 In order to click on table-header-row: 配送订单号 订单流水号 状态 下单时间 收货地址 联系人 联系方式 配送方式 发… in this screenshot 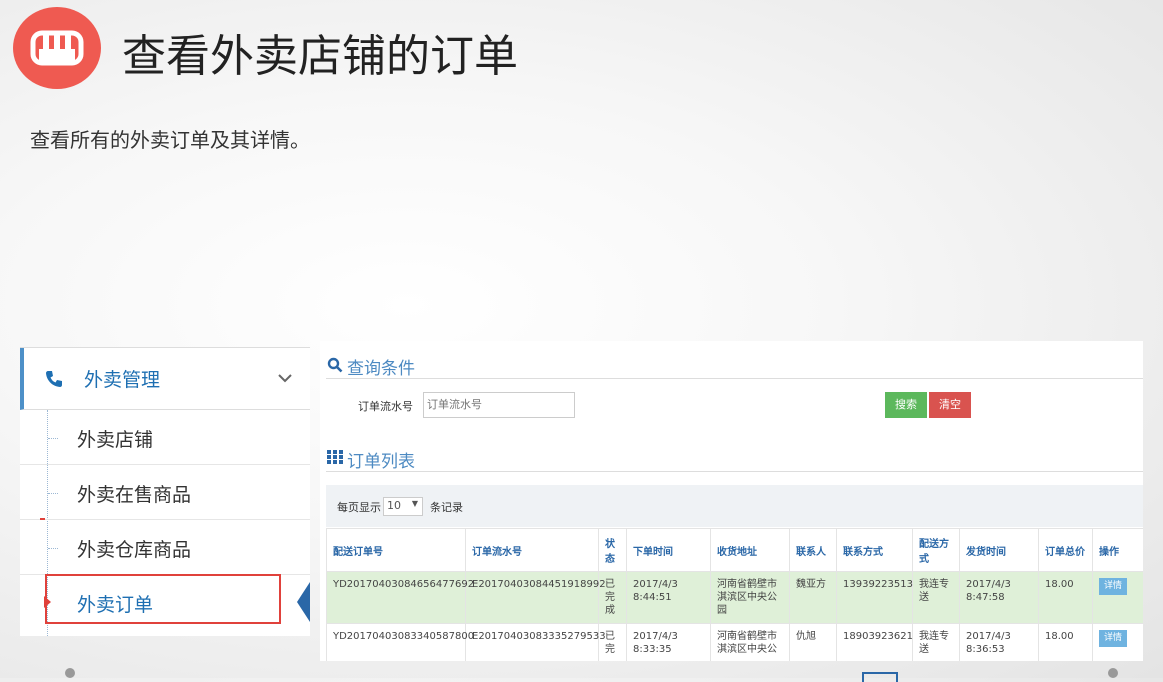, I will do `click(734, 550)`.